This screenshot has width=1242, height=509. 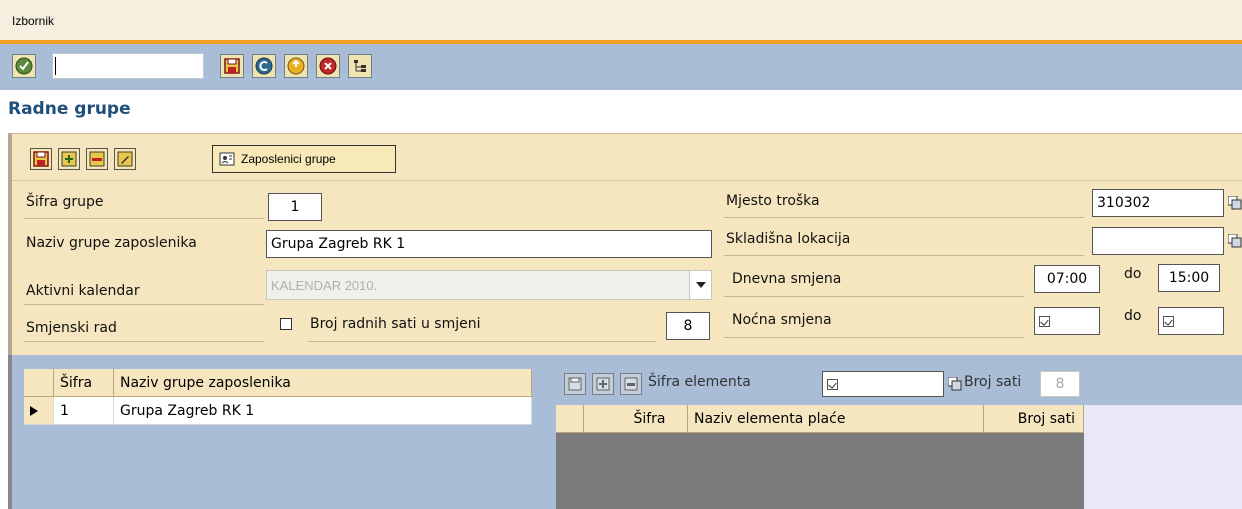 I want to click on edit-icon, so click(x=125, y=159).